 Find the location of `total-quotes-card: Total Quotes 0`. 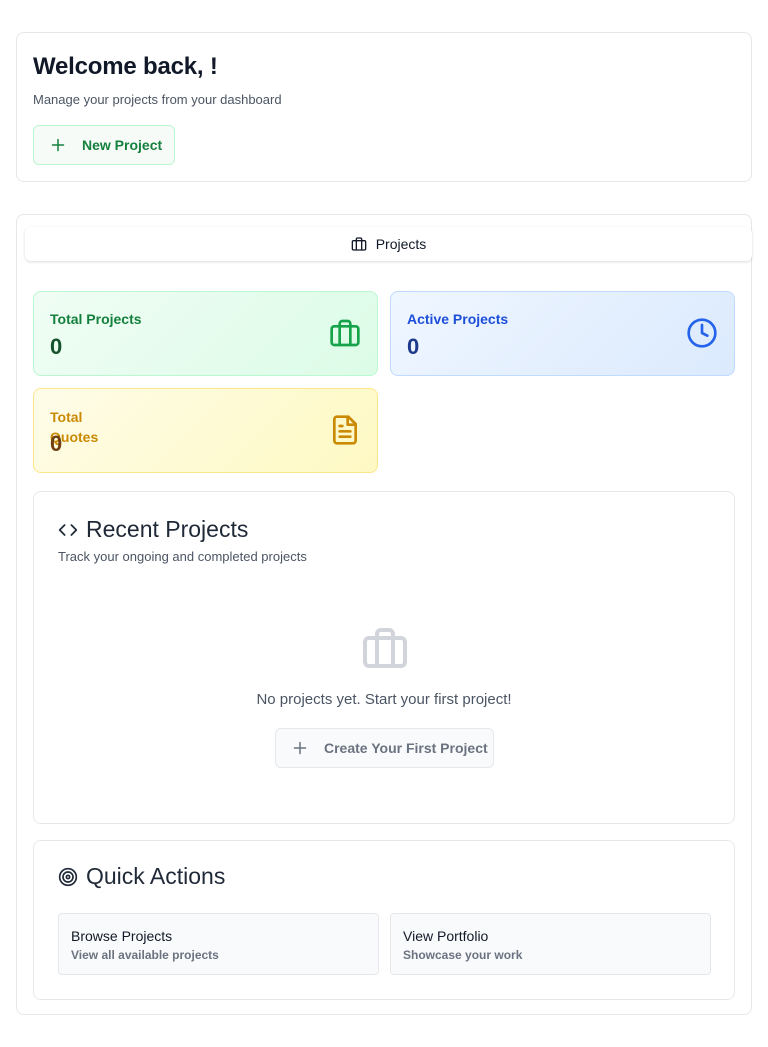

total-quotes-card: Total Quotes 0 is located at coordinates (205, 430).